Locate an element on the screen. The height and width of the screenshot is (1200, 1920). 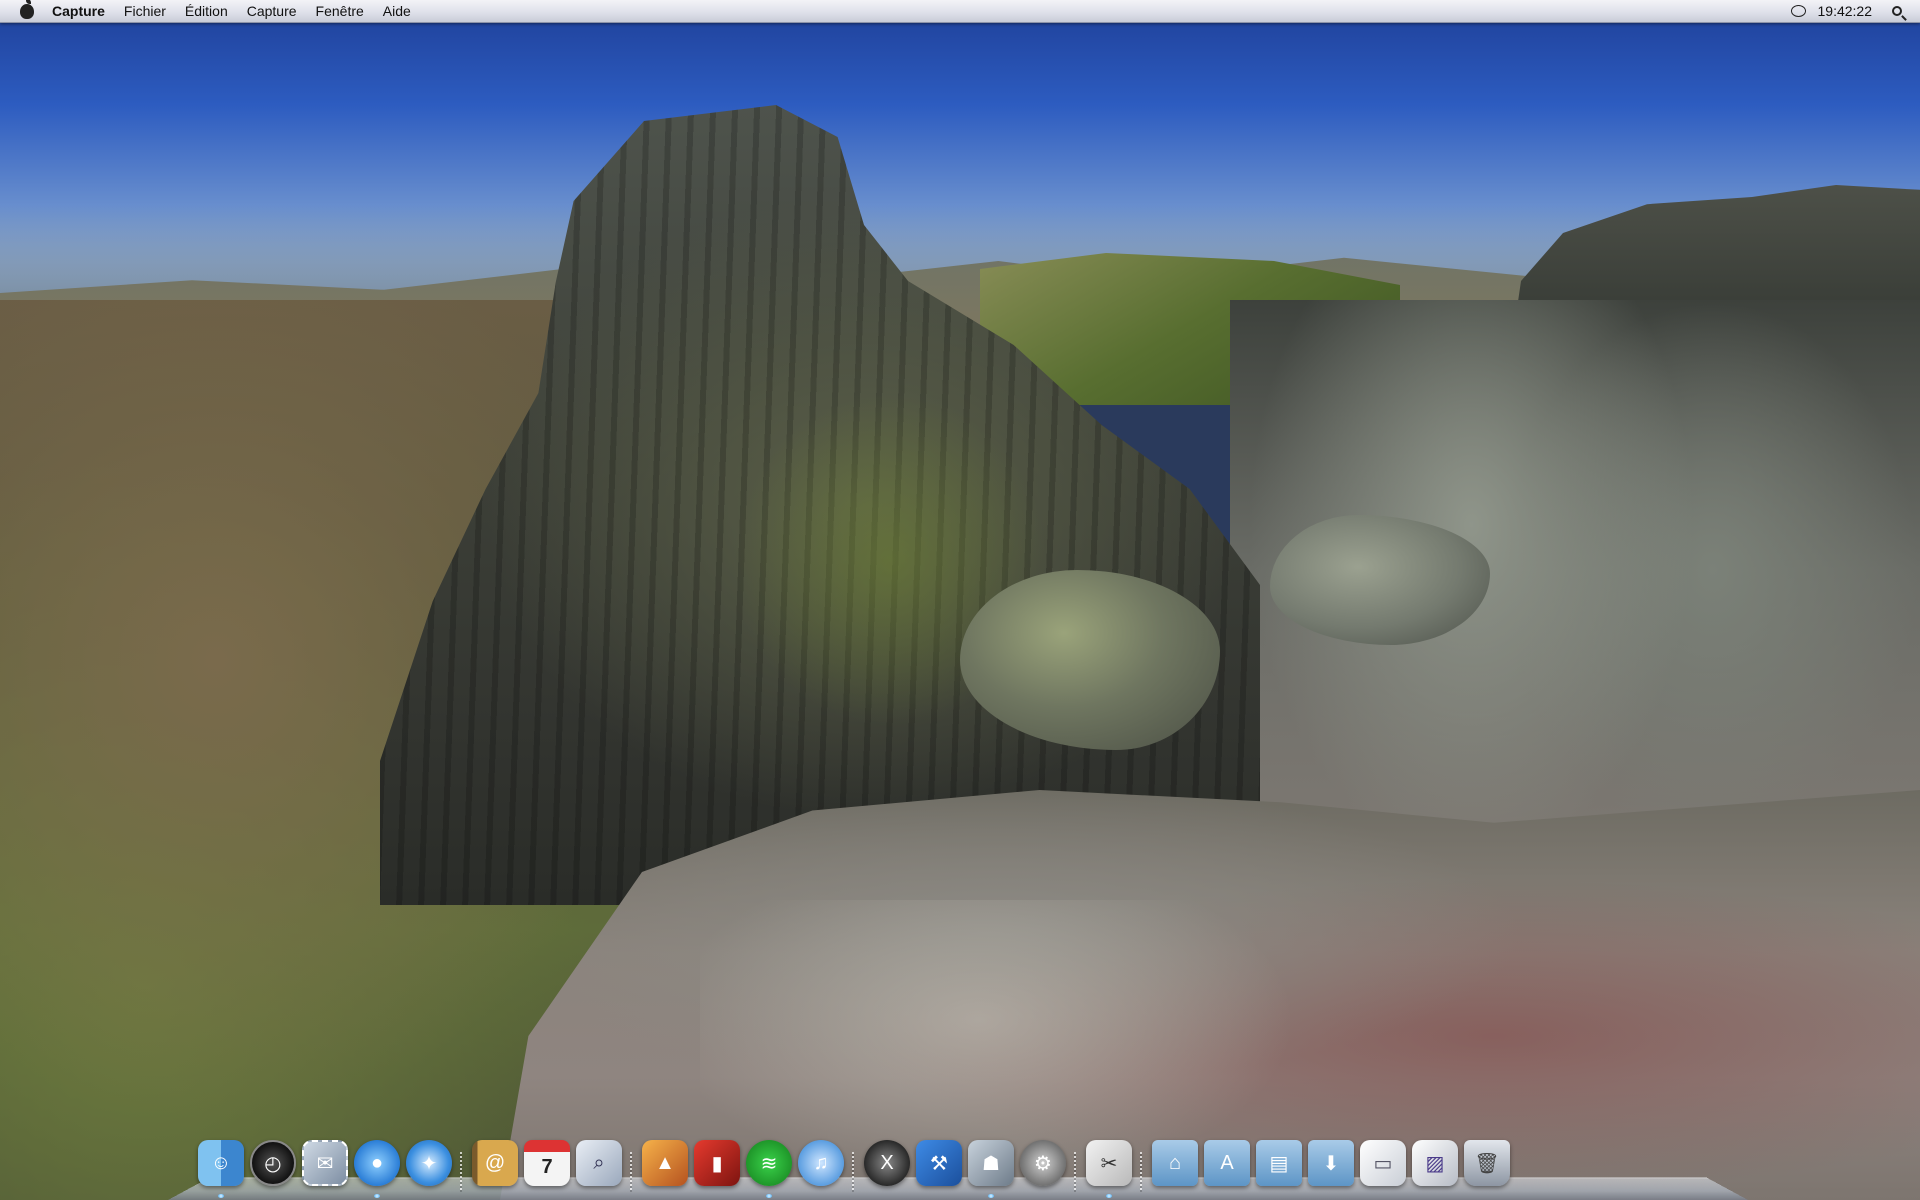
mail-stamp-icon: ✉ is located at coordinates (325, 1163).